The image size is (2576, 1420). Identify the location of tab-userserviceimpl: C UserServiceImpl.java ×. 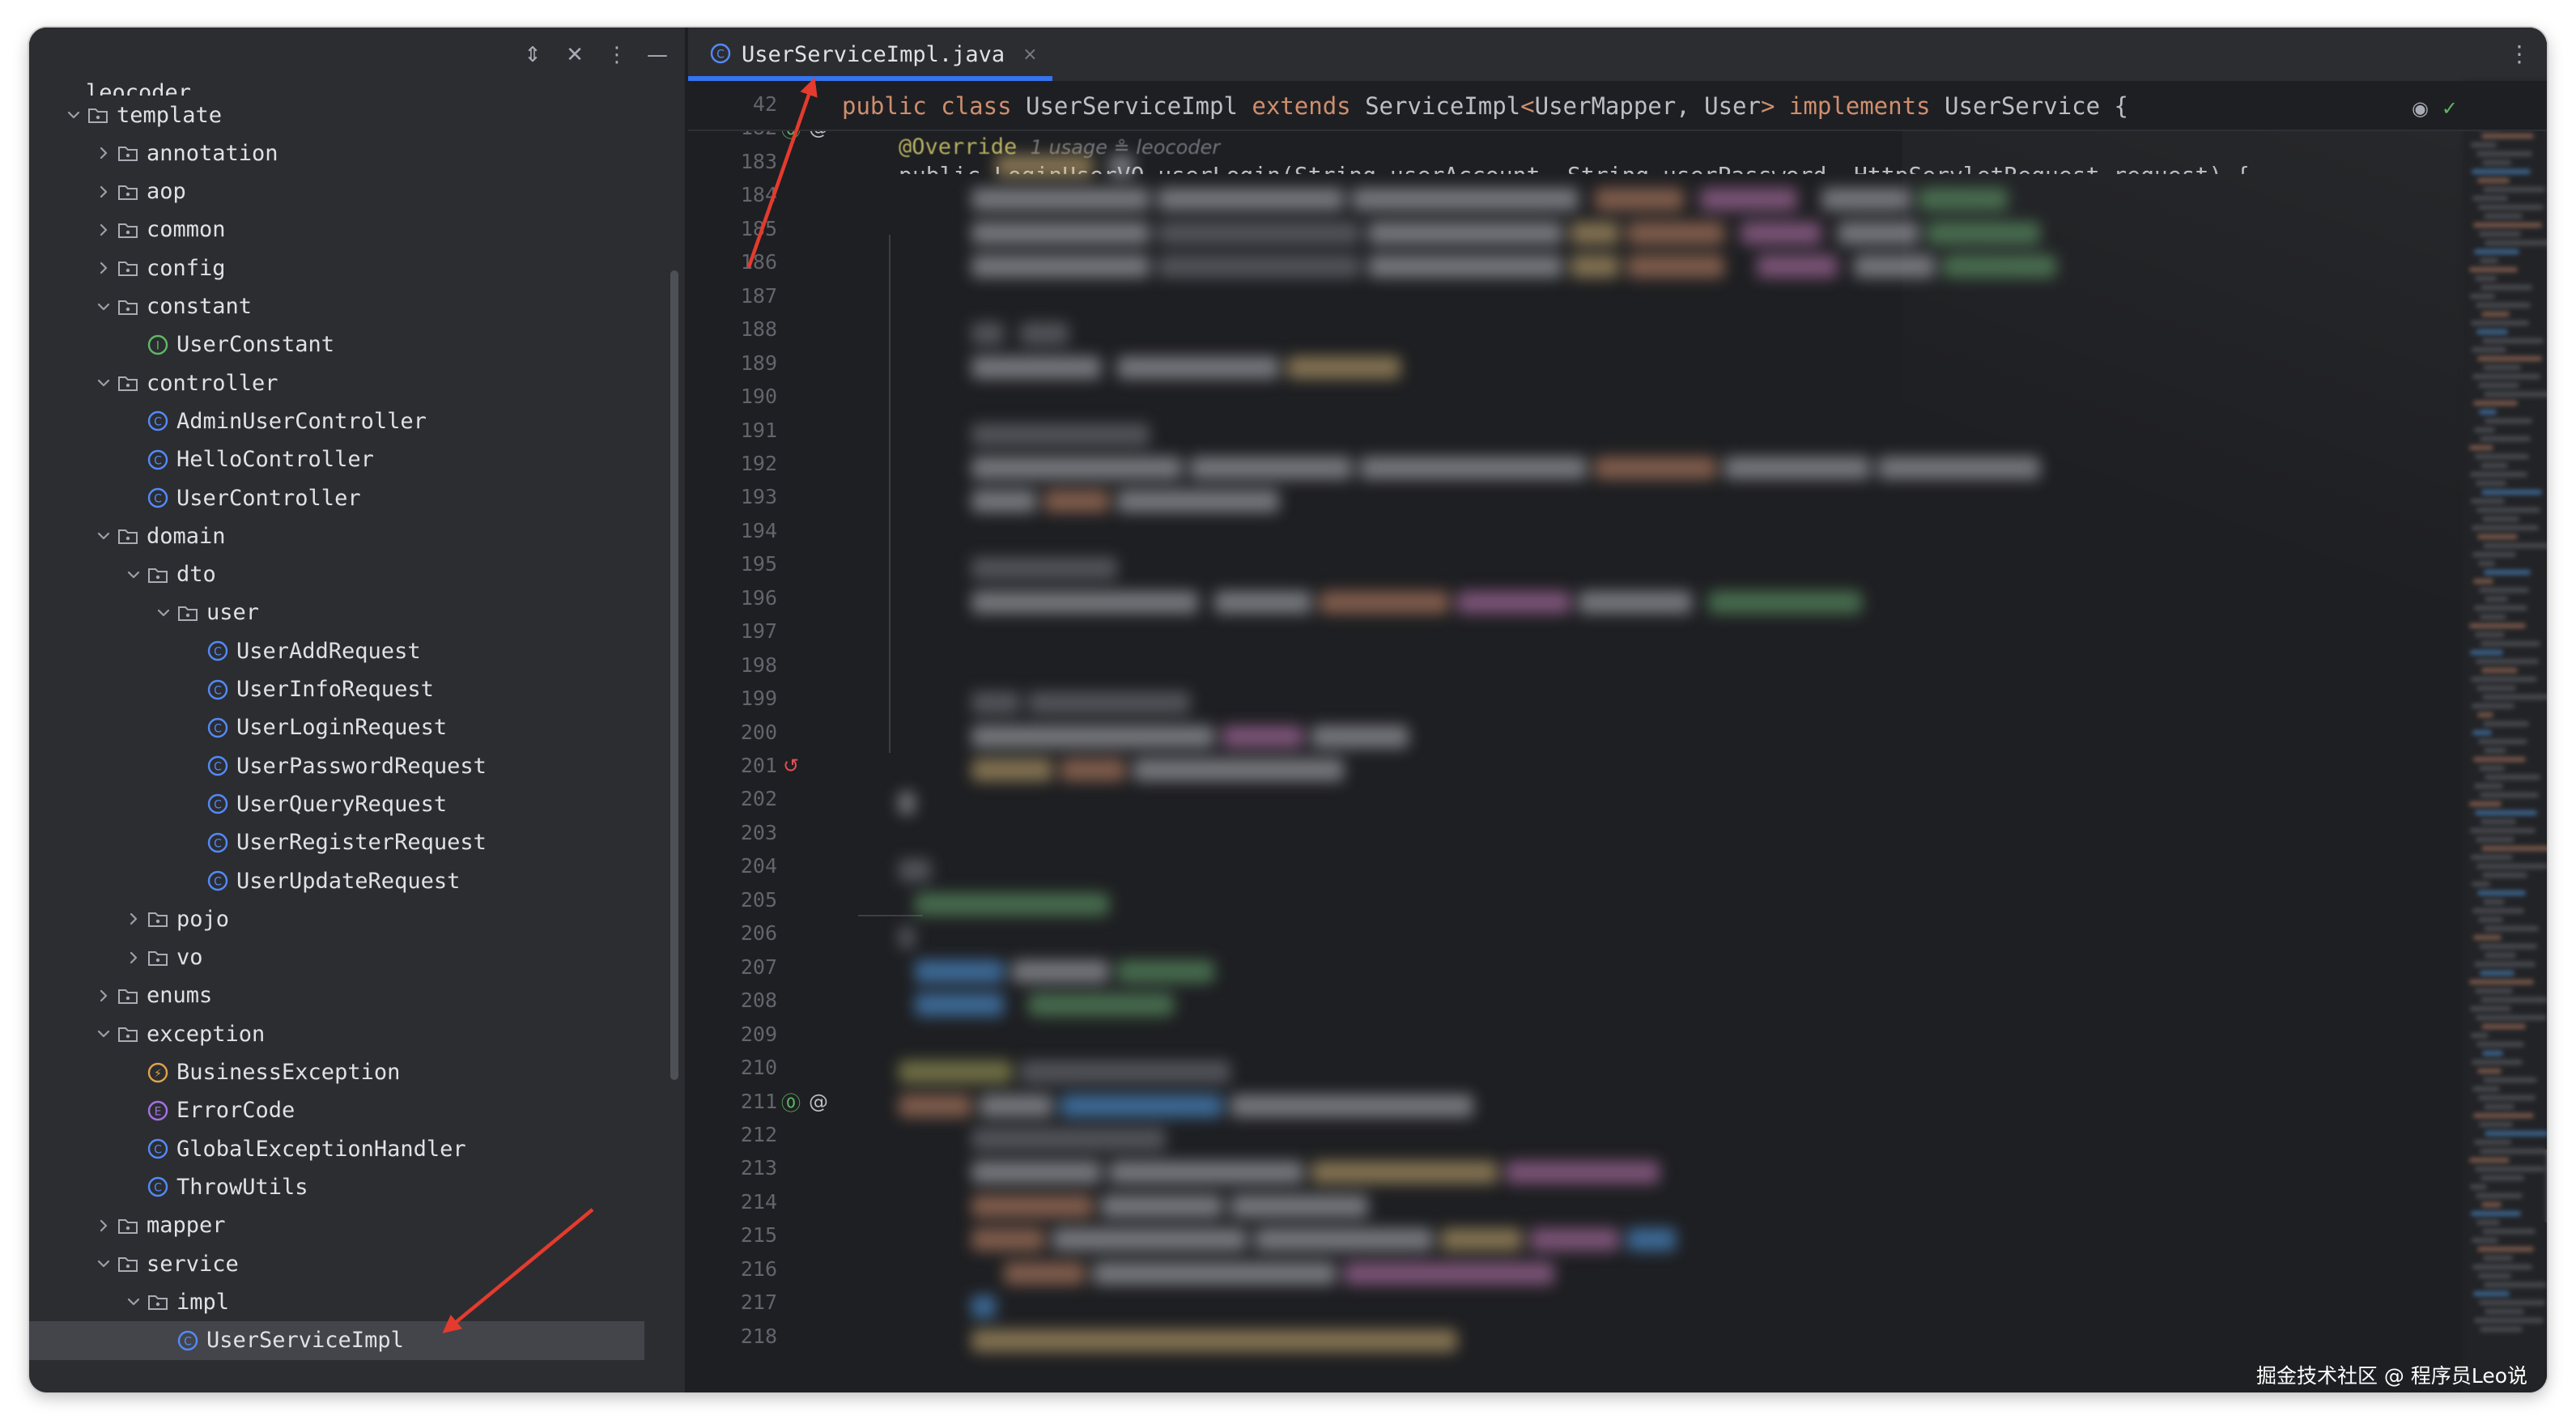
(870, 54).